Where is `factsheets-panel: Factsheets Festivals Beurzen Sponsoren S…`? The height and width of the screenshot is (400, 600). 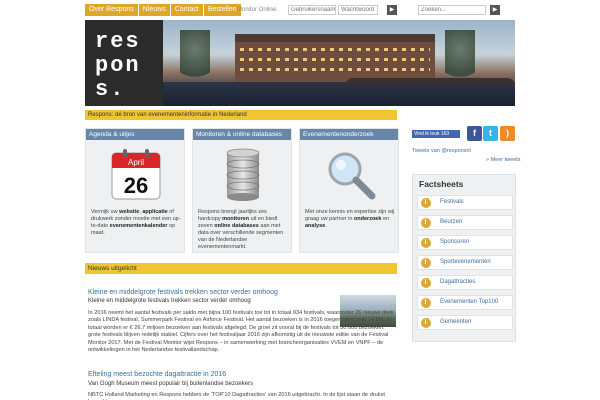 factsheets-panel: Factsheets Festivals Beurzen Sponsoren S… is located at coordinates (464, 258).